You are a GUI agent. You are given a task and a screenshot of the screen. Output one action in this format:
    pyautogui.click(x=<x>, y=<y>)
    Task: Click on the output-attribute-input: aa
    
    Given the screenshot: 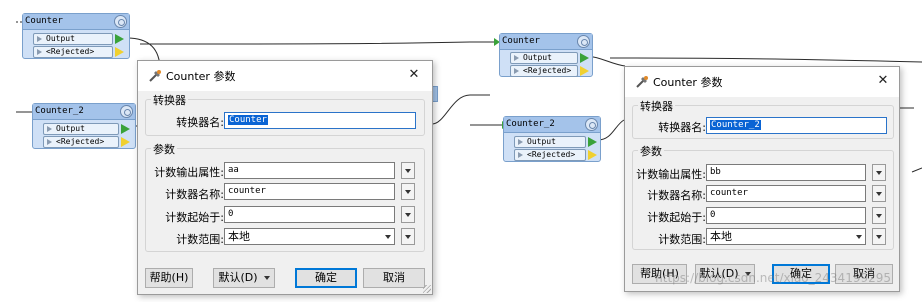 What is the action you would take?
    pyautogui.click(x=309, y=170)
    